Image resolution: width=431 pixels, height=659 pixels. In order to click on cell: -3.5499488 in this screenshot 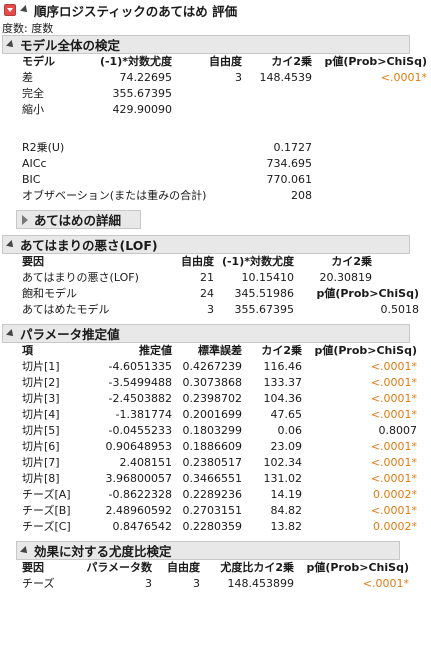, I will do `click(140, 382)`.